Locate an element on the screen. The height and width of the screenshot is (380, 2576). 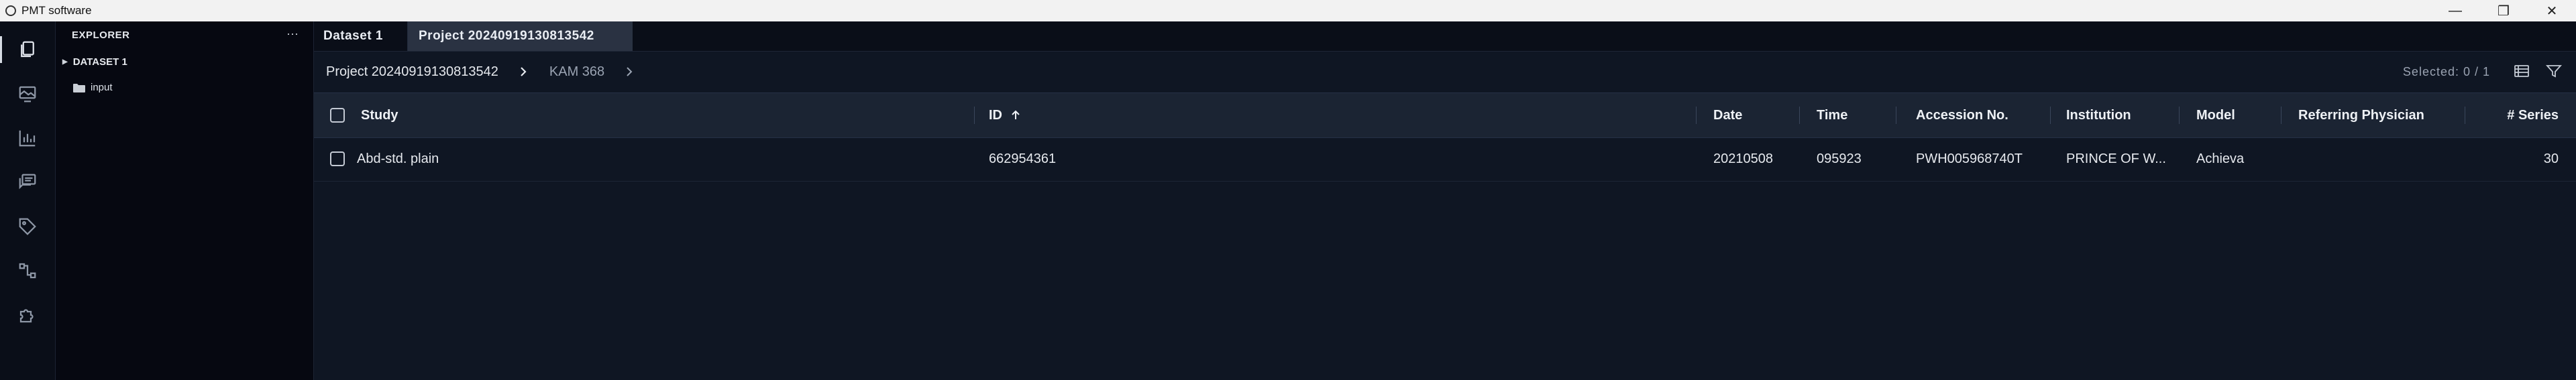
window-title: PMT software is located at coordinates (56, 10).